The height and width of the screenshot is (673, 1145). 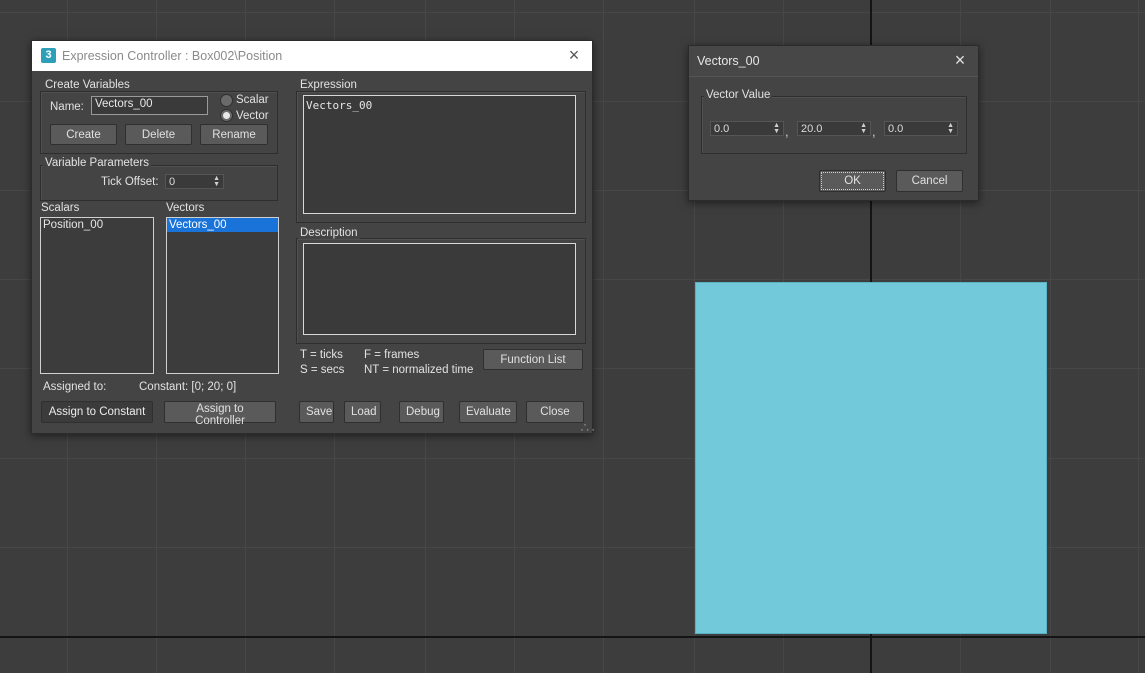 I want to click on assigned-to-value: Constant: [0; 20; 0], so click(x=188, y=387).